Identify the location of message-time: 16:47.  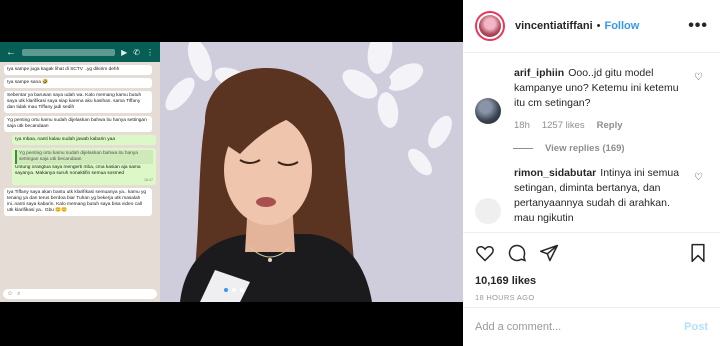
(148, 180).